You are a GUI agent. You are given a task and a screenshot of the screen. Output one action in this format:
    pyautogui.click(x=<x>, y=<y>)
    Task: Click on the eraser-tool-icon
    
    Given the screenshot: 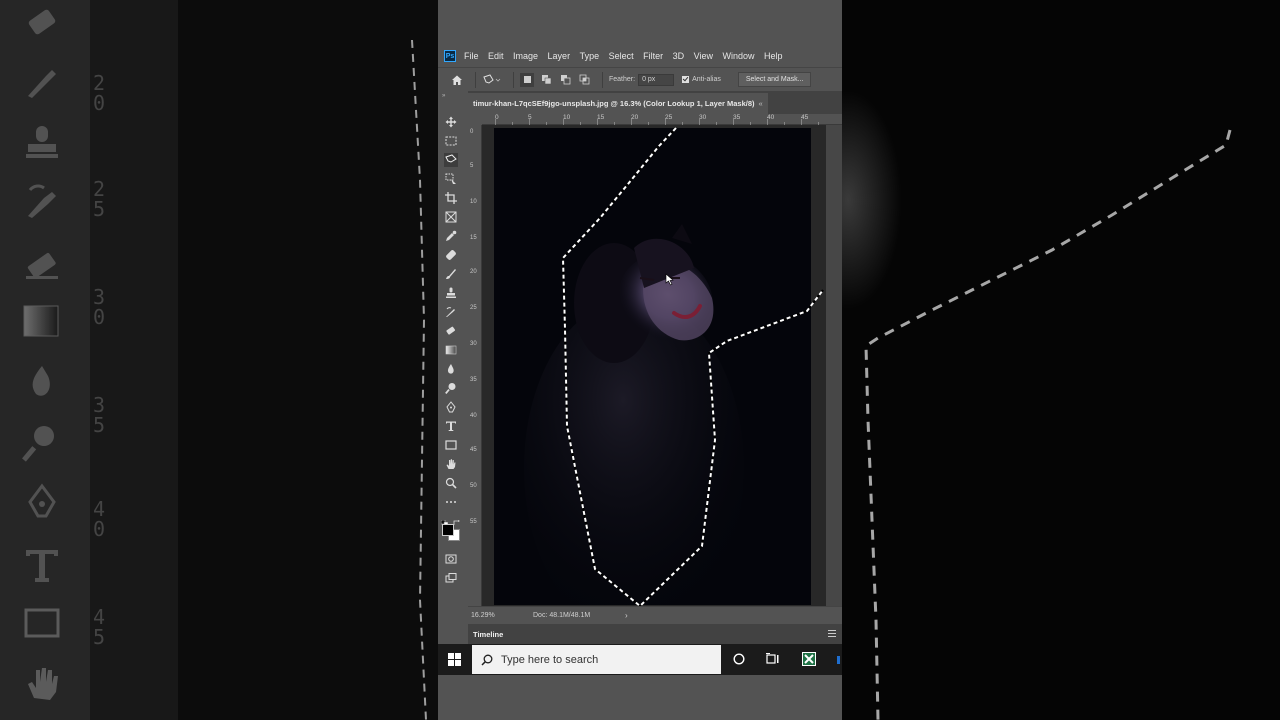 What is the action you would take?
    pyautogui.click(x=451, y=331)
    